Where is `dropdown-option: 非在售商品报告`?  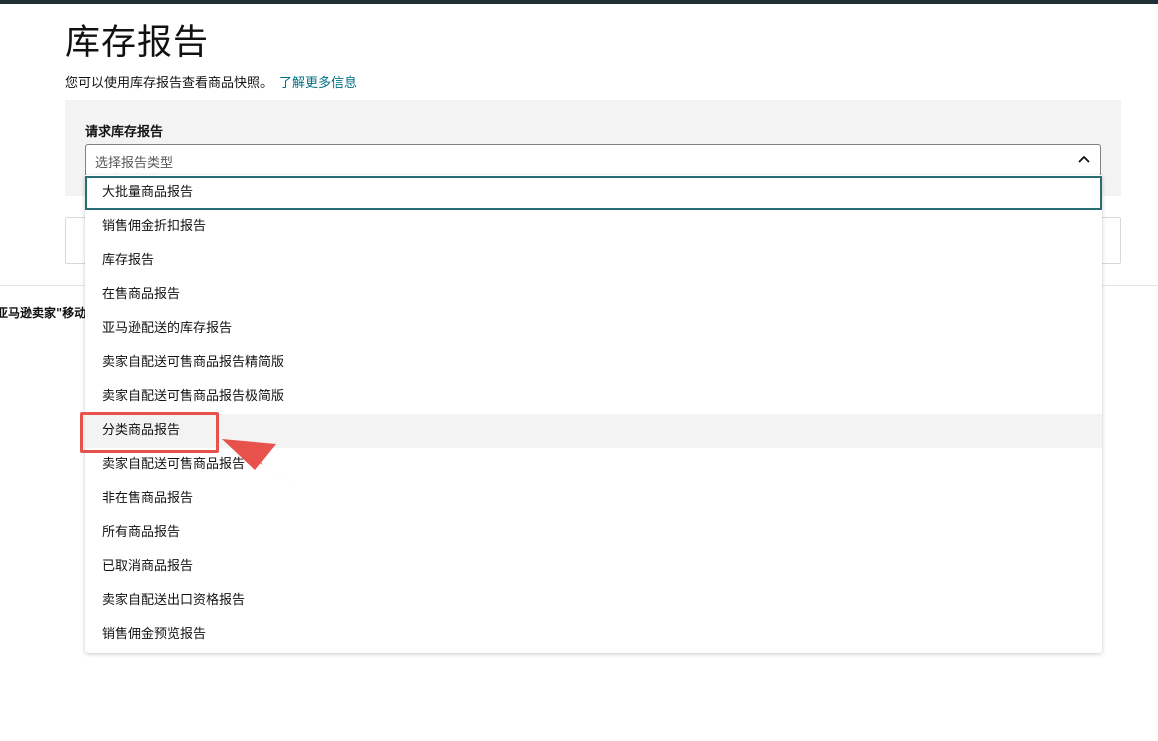
dropdown-option: 非在售商品报告 is located at coordinates (593, 499).